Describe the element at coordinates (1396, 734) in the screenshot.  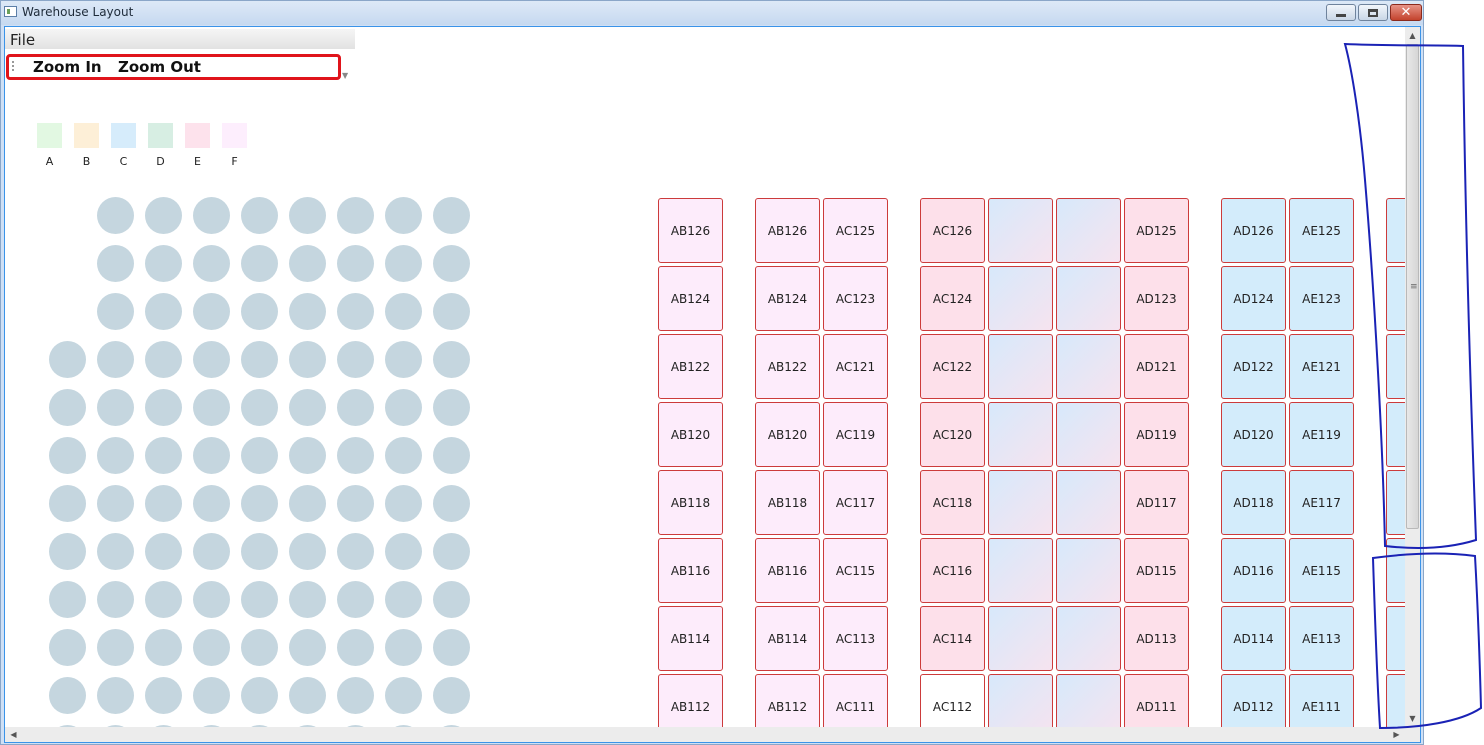
I see `scroll-right-icon: ▶` at that location.